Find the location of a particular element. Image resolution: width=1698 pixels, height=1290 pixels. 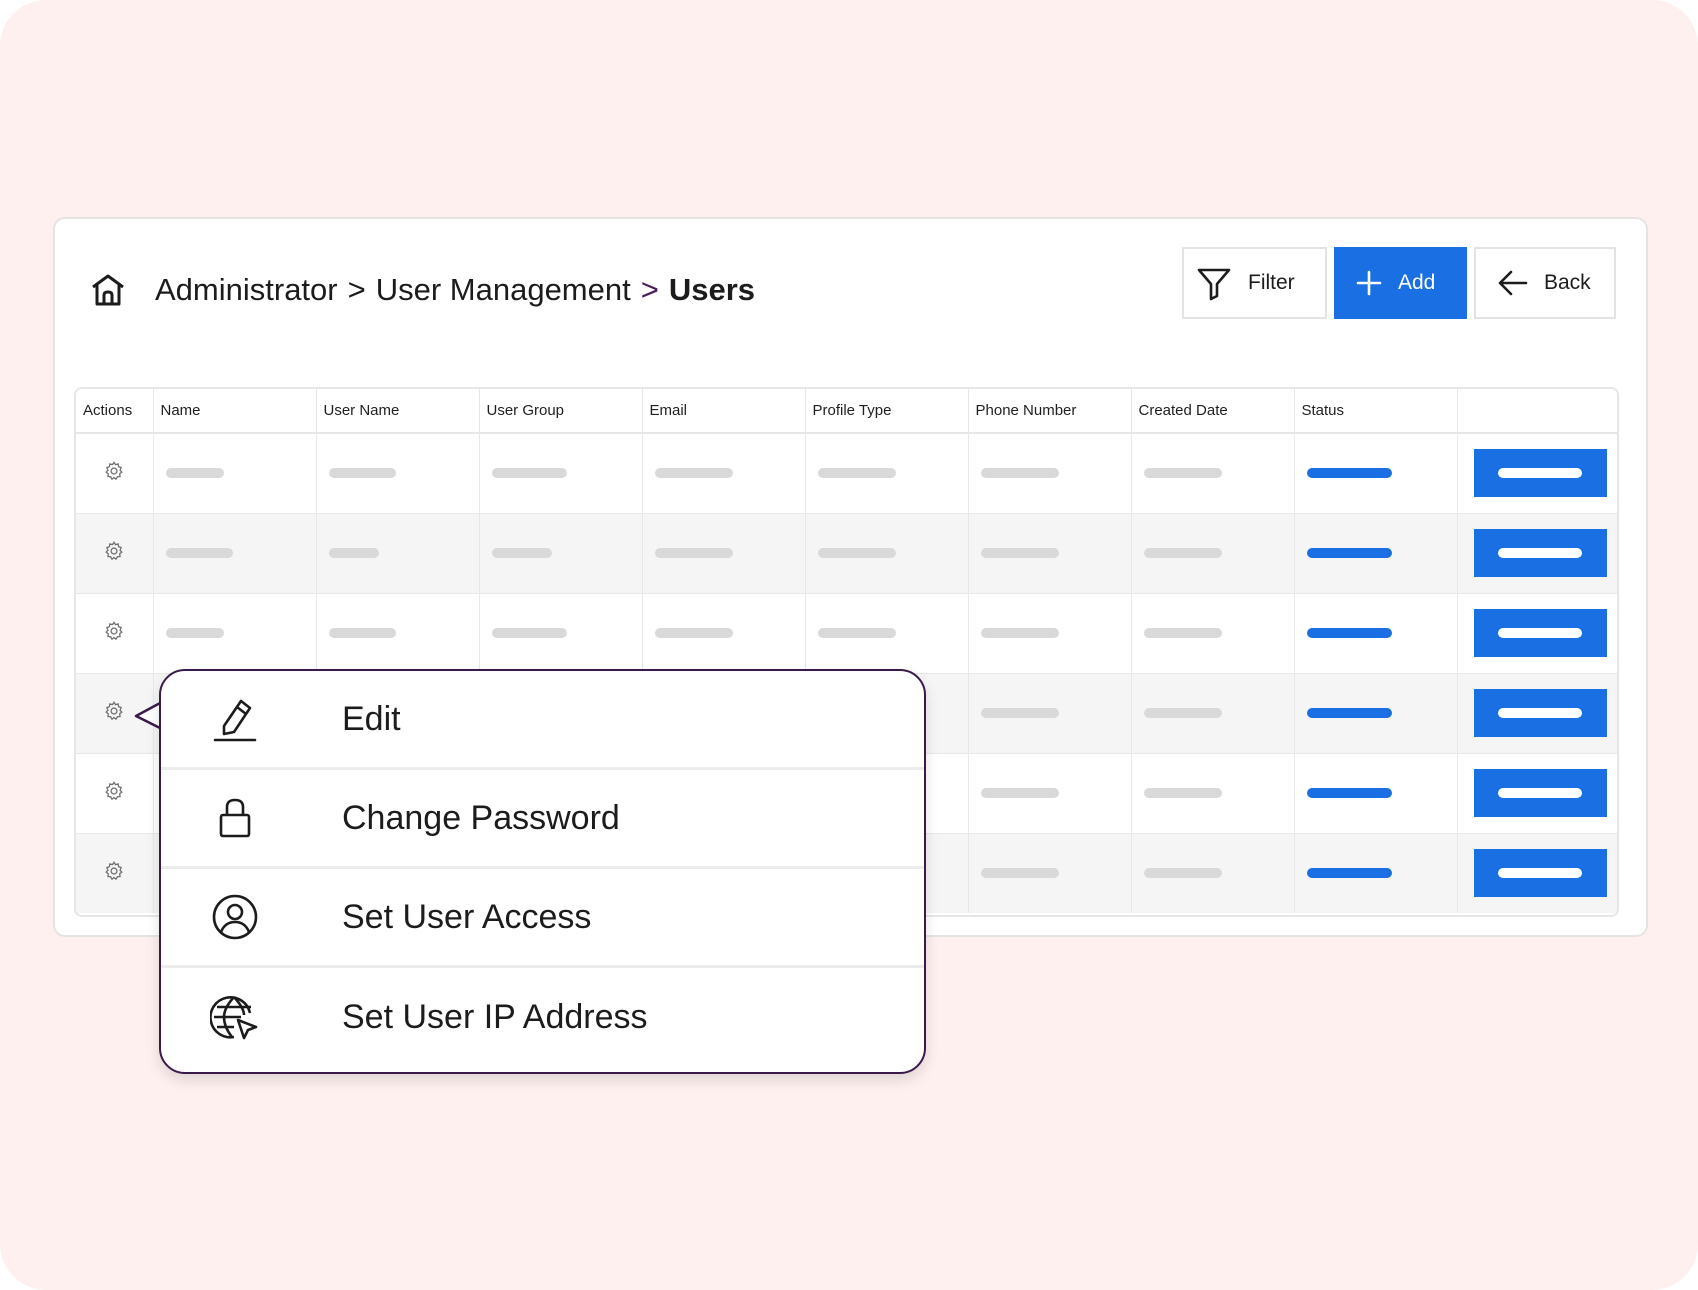

globe-cursor-icon is located at coordinates (235, 1018).